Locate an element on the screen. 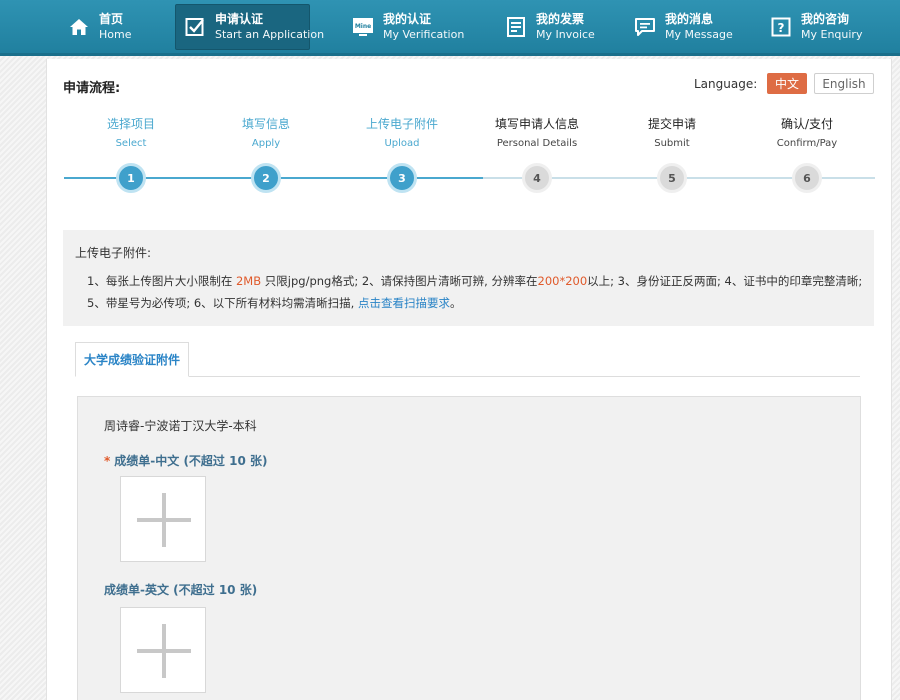  nav-home-en: Home is located at coordinates (115, 34).